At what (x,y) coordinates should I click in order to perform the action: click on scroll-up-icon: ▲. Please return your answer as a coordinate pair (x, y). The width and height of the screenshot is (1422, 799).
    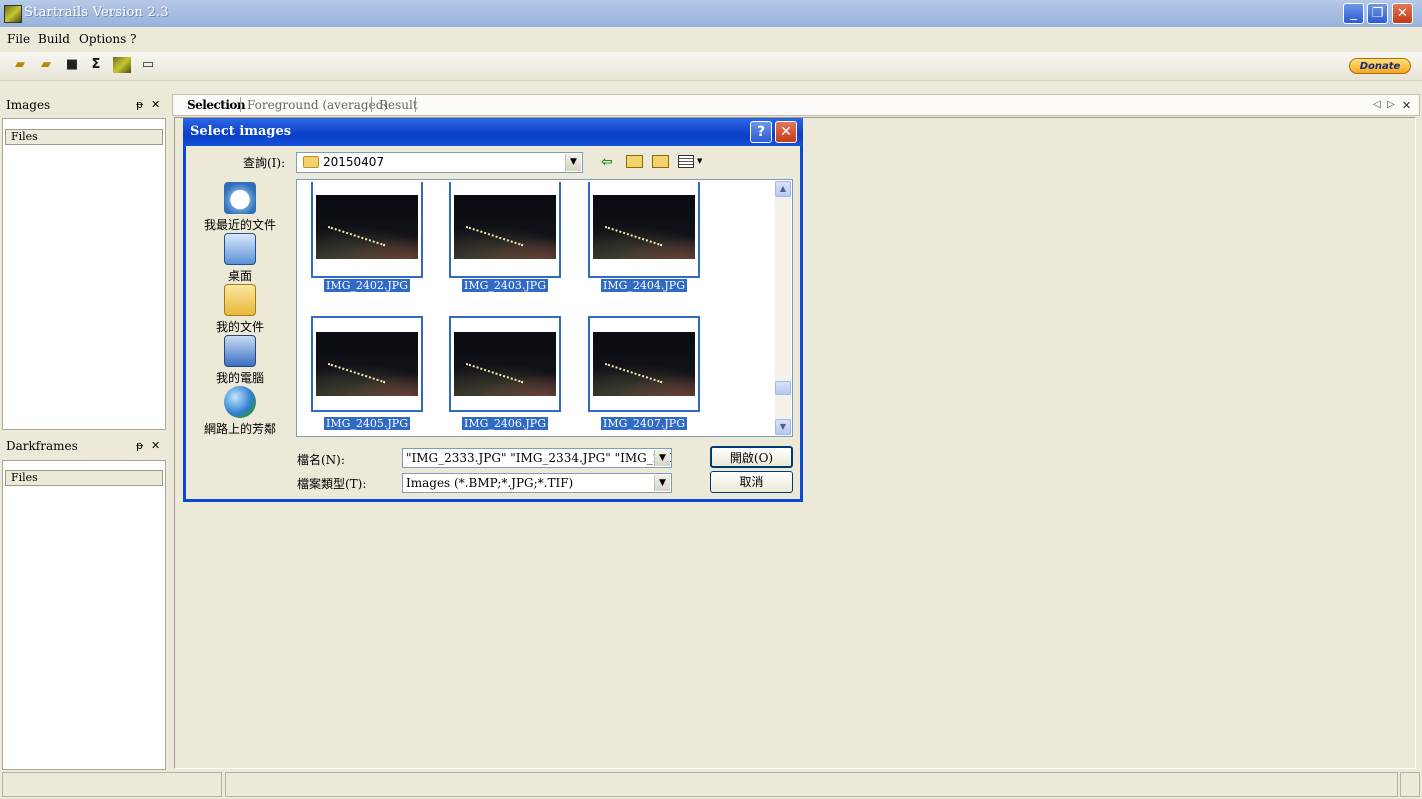
    Looking at the image, I should click on (783, 189).